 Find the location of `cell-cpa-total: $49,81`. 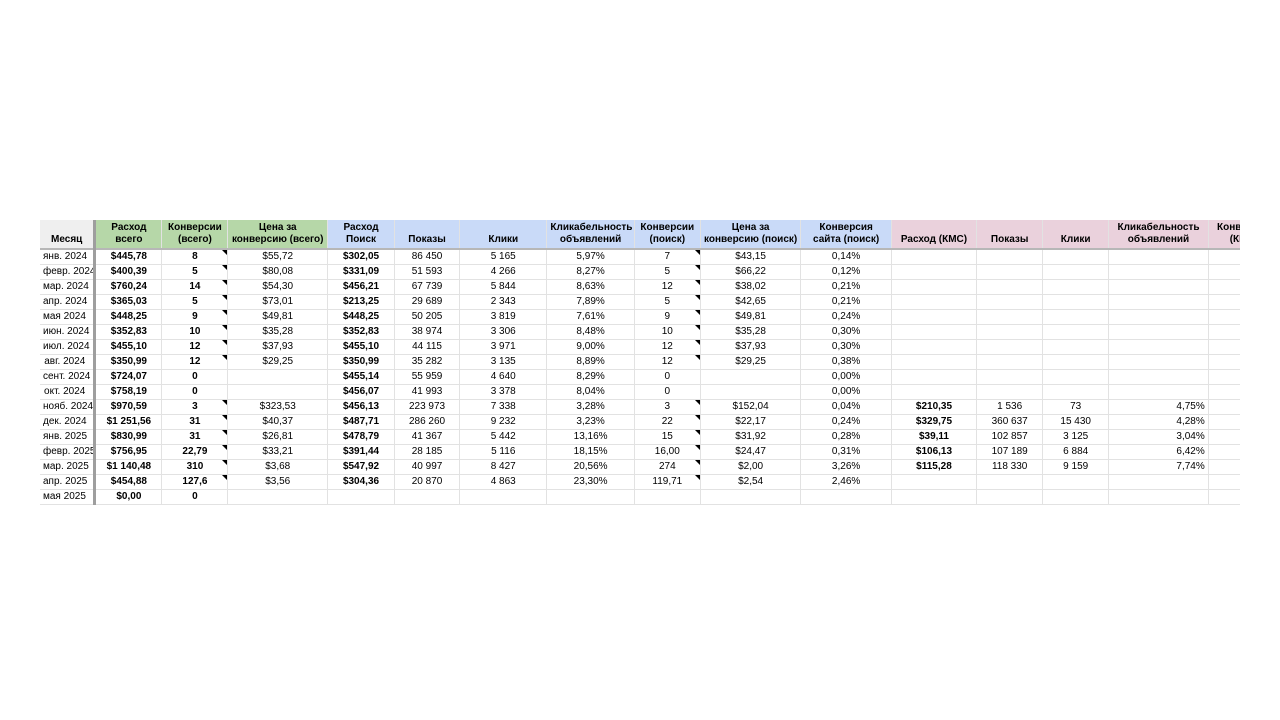

cell-cpa-total: $49,81 is located at coordinates (277, 317).